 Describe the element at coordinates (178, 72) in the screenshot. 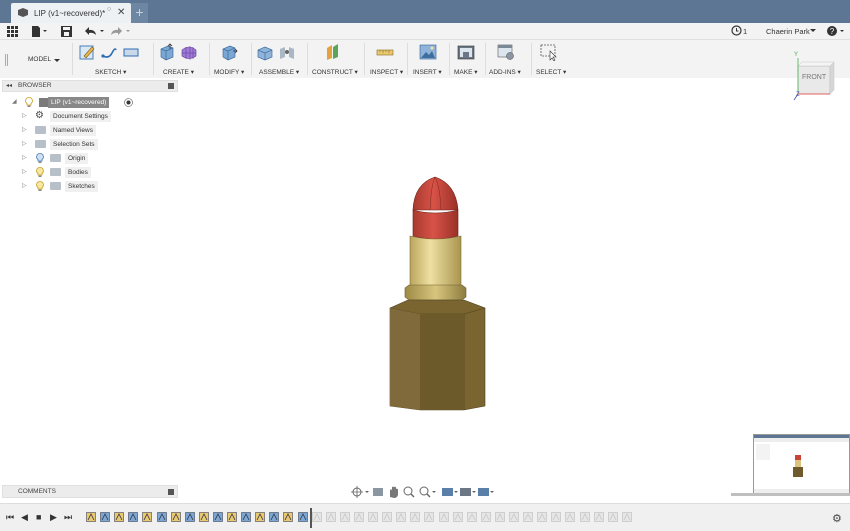

I see `create-menu: CREATE ▾` at that location.